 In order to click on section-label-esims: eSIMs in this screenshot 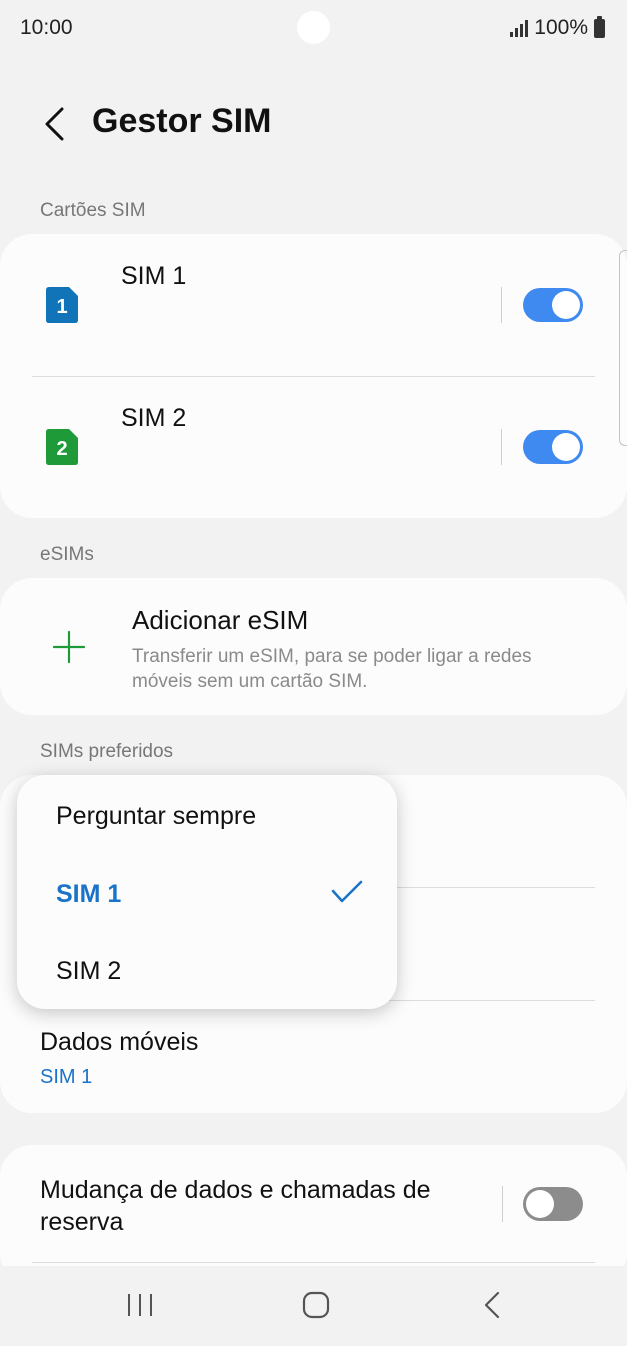, I will do `click(67, 554)`.